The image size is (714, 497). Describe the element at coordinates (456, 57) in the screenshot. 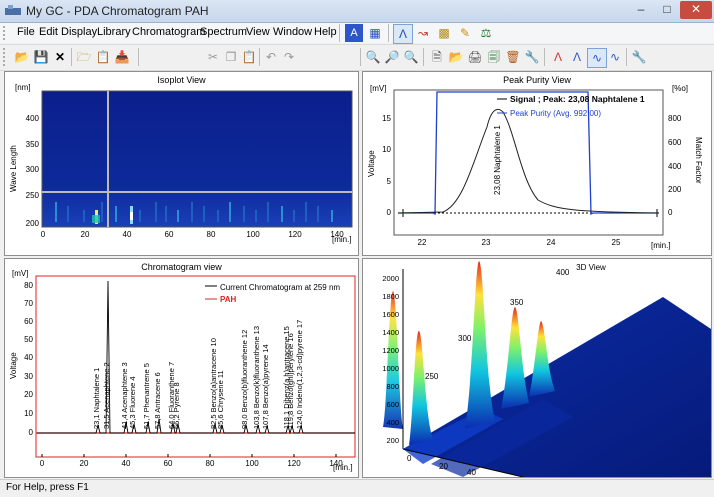

I see `open-doc-icon: 📂` at that location.